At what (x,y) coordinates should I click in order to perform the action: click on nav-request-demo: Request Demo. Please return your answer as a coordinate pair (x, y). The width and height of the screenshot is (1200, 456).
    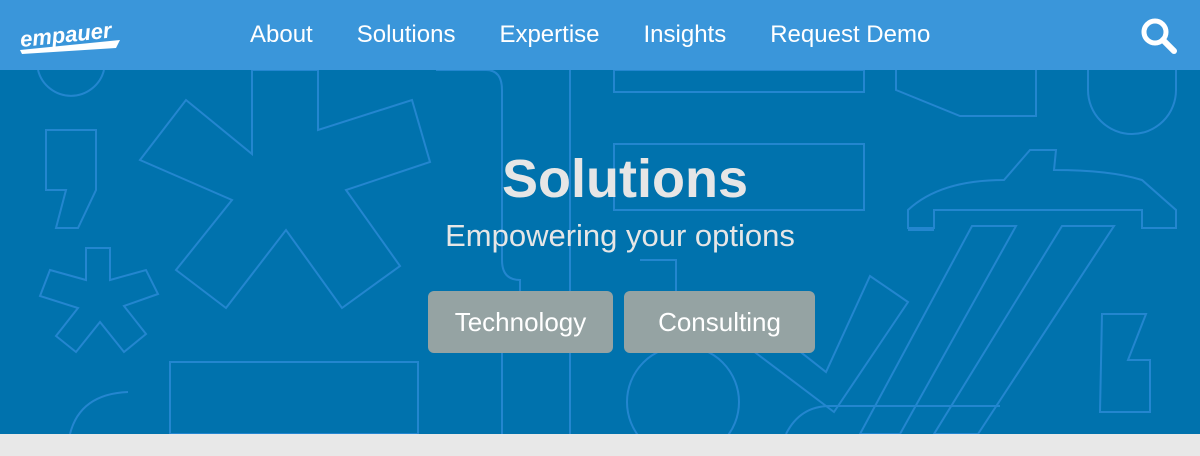
    Looking at the image, I should click on (850, 35).